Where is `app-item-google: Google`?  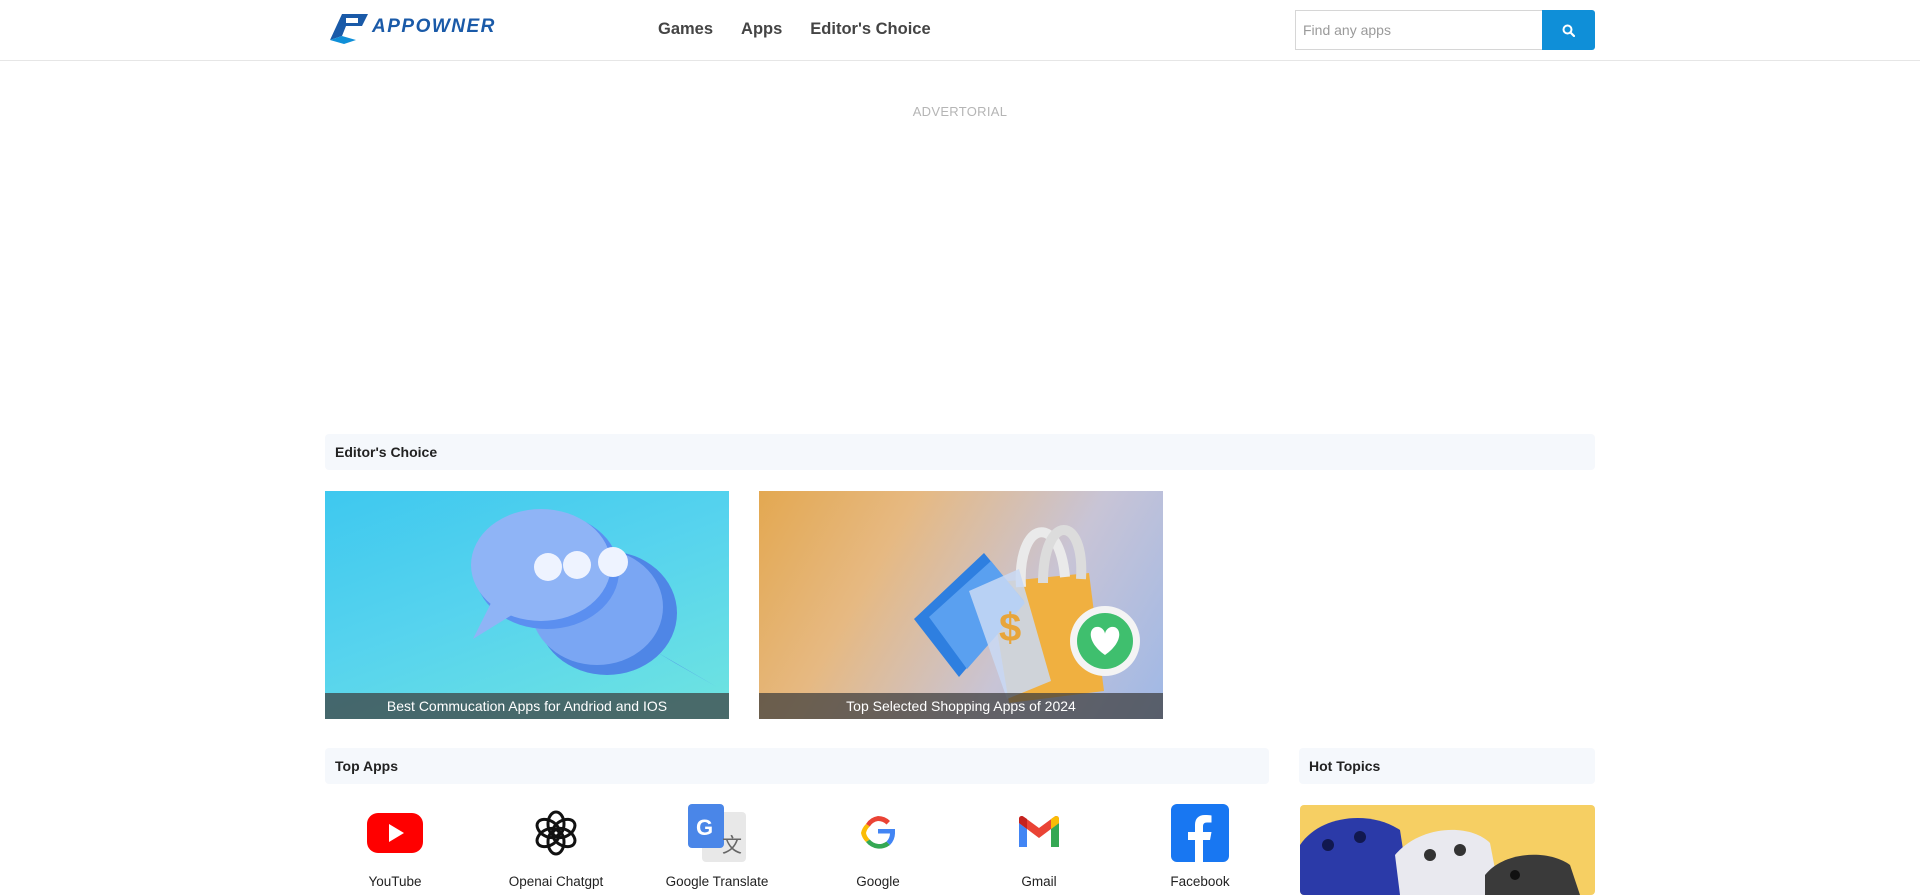 app-item-google: Google is located at coordinates (878, 846).